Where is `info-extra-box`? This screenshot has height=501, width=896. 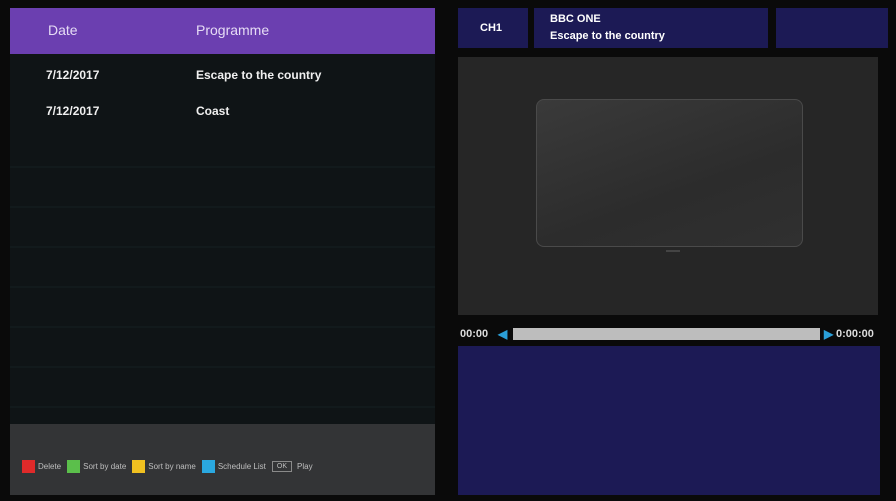 info-extra-box is located at coordinates (832, 28).